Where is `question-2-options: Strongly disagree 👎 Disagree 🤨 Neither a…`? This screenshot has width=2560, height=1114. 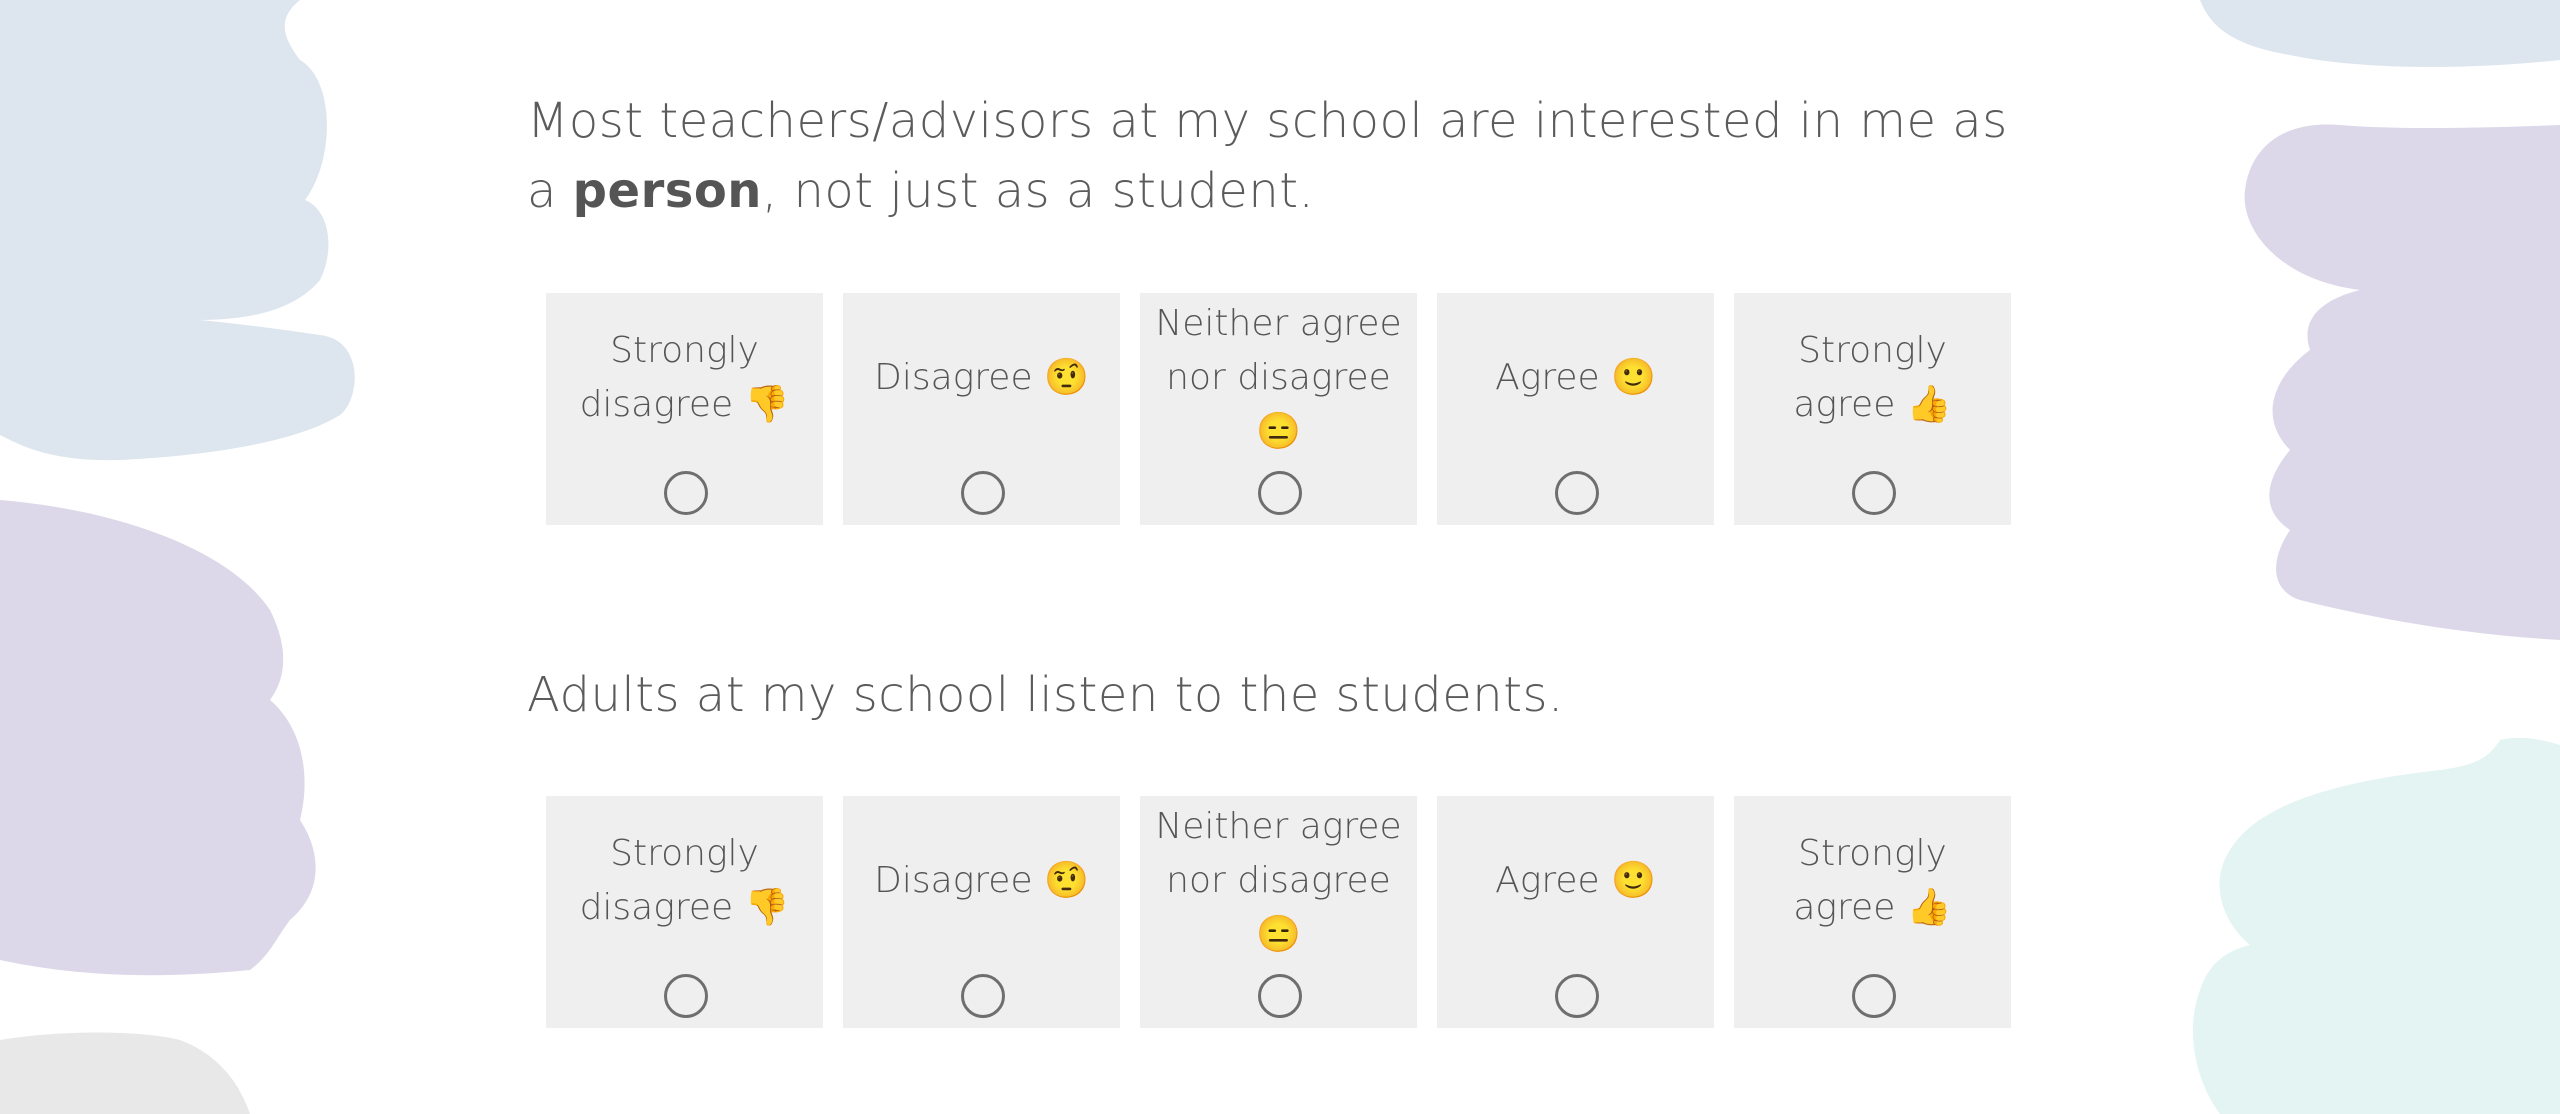 question-2-options: Strongly disagree 👎 Disagree 🤨 Neither a… is located at coordinates (1278, 912).